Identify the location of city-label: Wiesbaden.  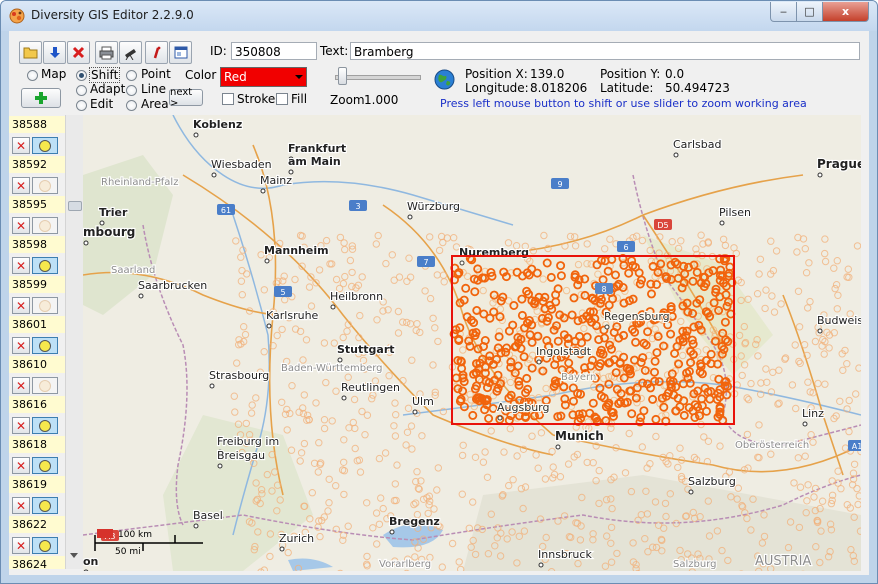
(241, 164).